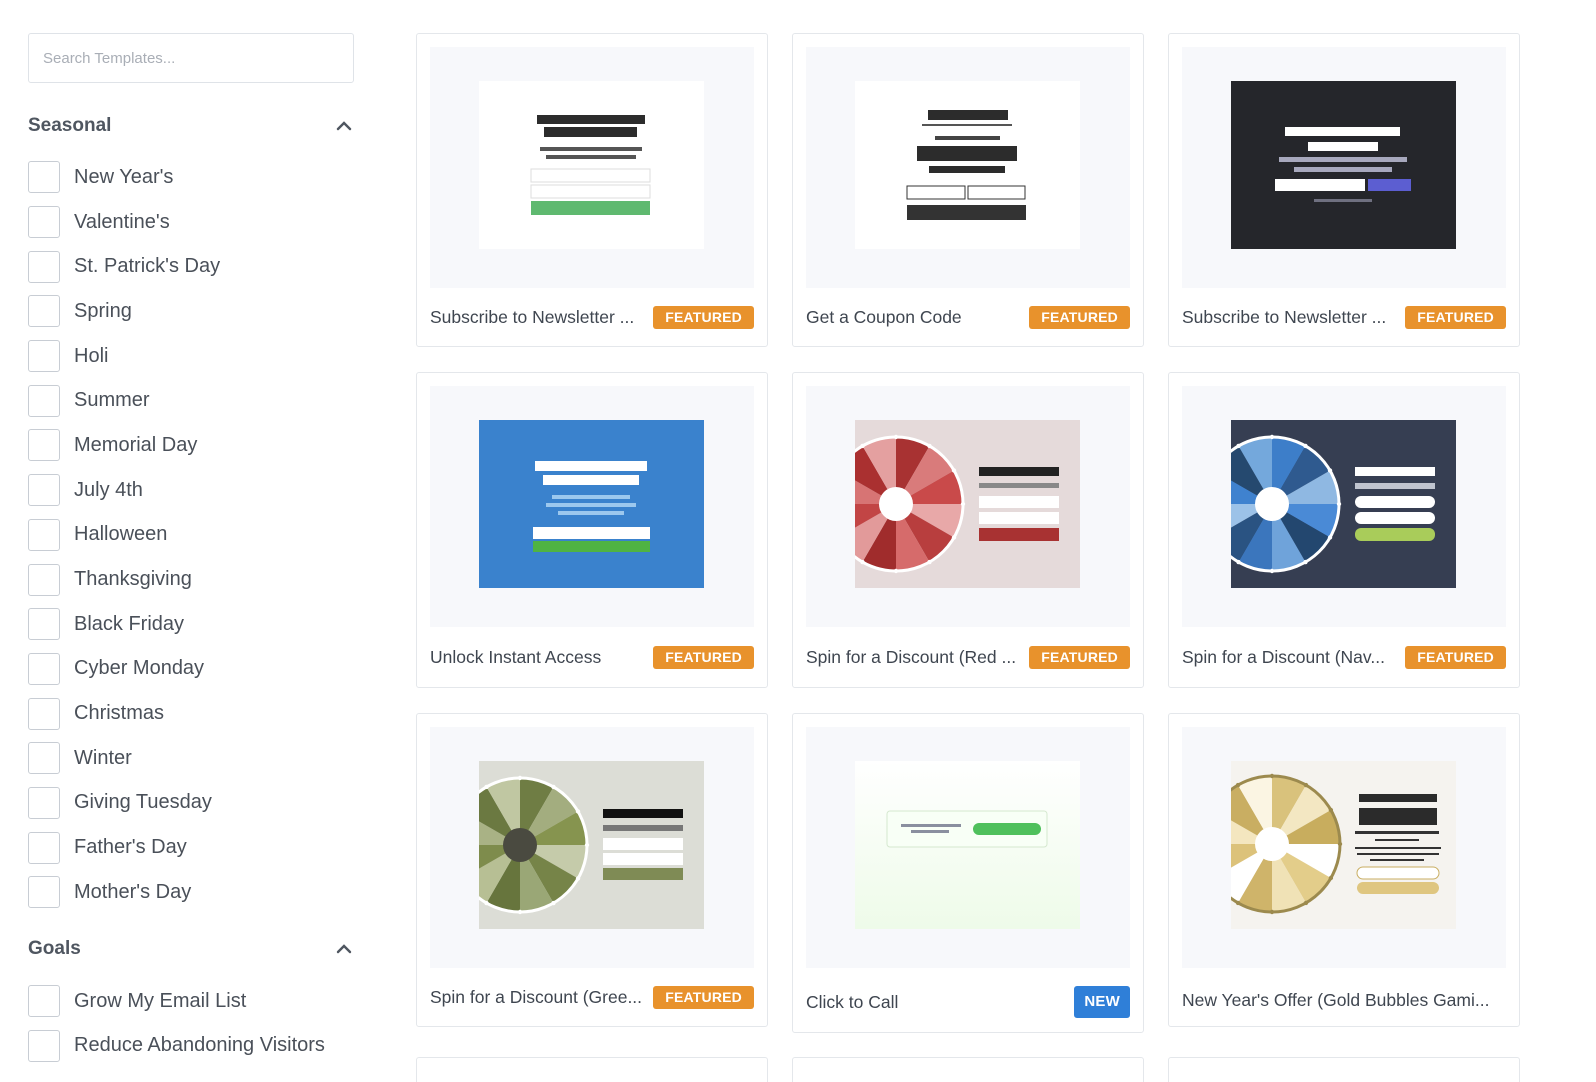 This screenshot has height=1082, width=1596. Describe the element at coordinates (191, 579) in the screenshot. I see `filter-option-row: Thanksgiving` at that location.